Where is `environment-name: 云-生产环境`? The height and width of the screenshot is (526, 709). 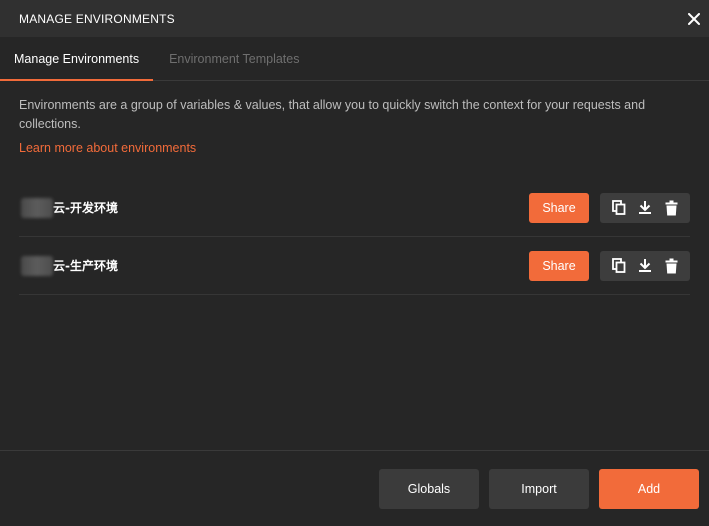 environment-name: 云-生产环境 is located at coordinates (85, 266).